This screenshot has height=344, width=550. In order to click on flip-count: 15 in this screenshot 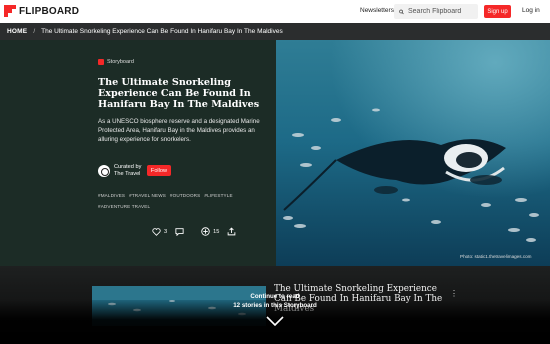, I will do `click(216, 231)`.